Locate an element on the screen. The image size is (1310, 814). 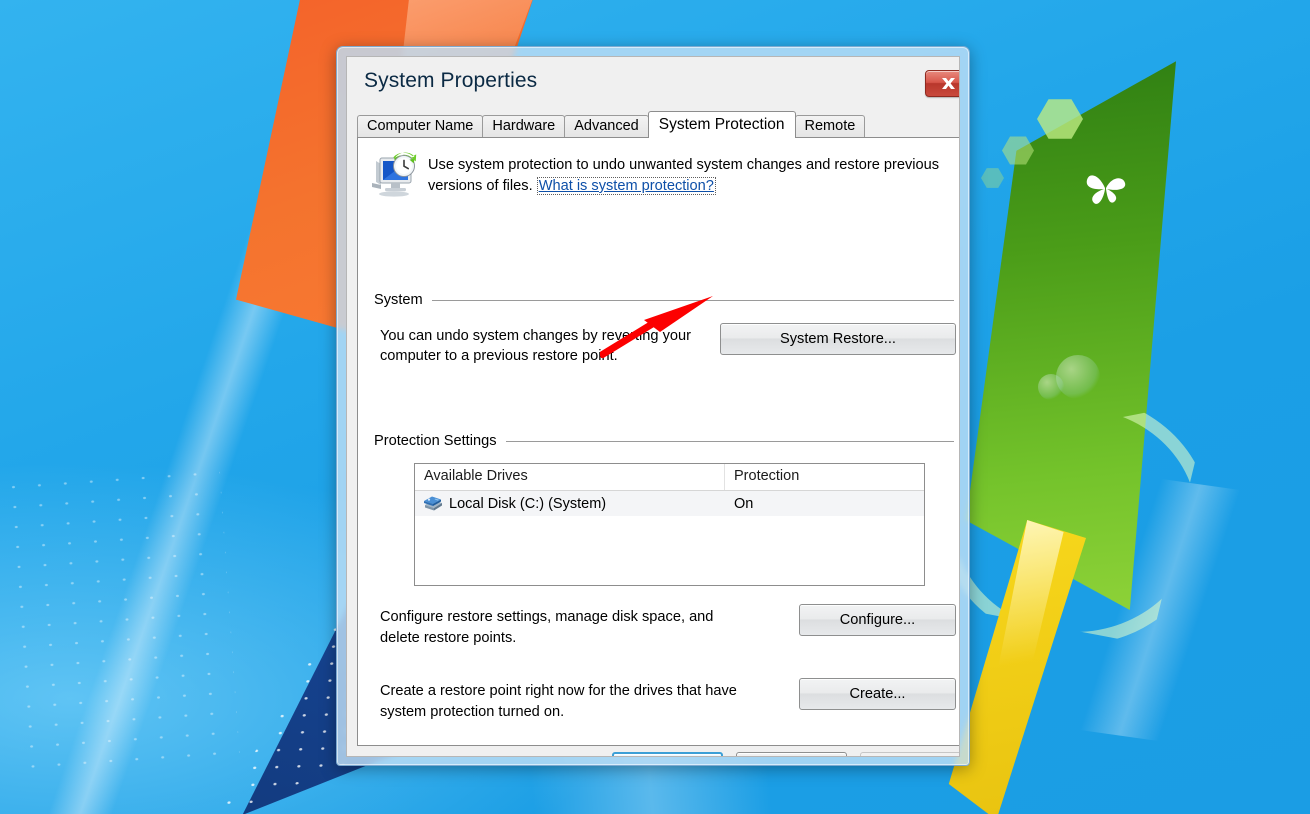
system-protection-icon is located at coordinates (394, 174).